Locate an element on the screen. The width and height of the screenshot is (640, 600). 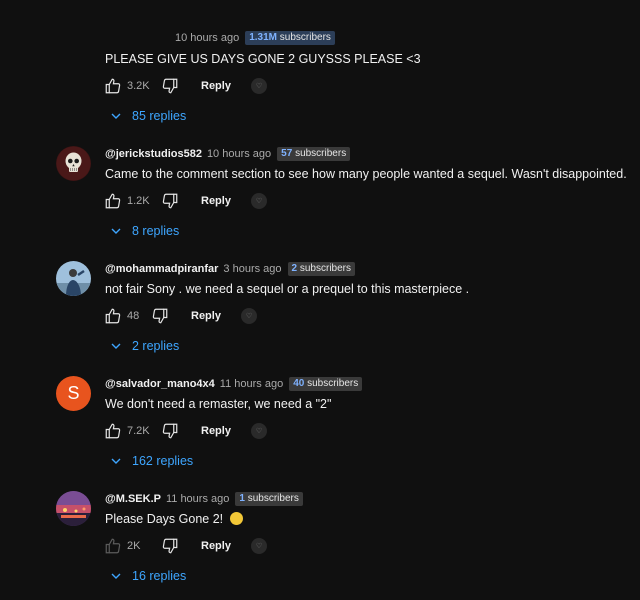
view-replies-button: 162 replies is located at coordinates (151, 461).